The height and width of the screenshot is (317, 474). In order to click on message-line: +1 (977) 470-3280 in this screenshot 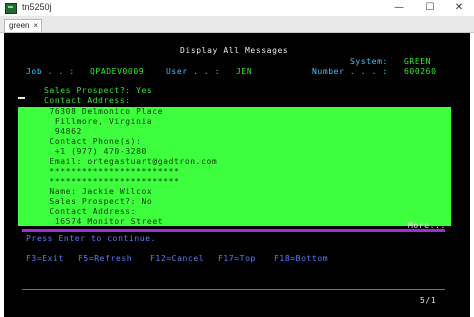, I will do `click(95, 151)`.